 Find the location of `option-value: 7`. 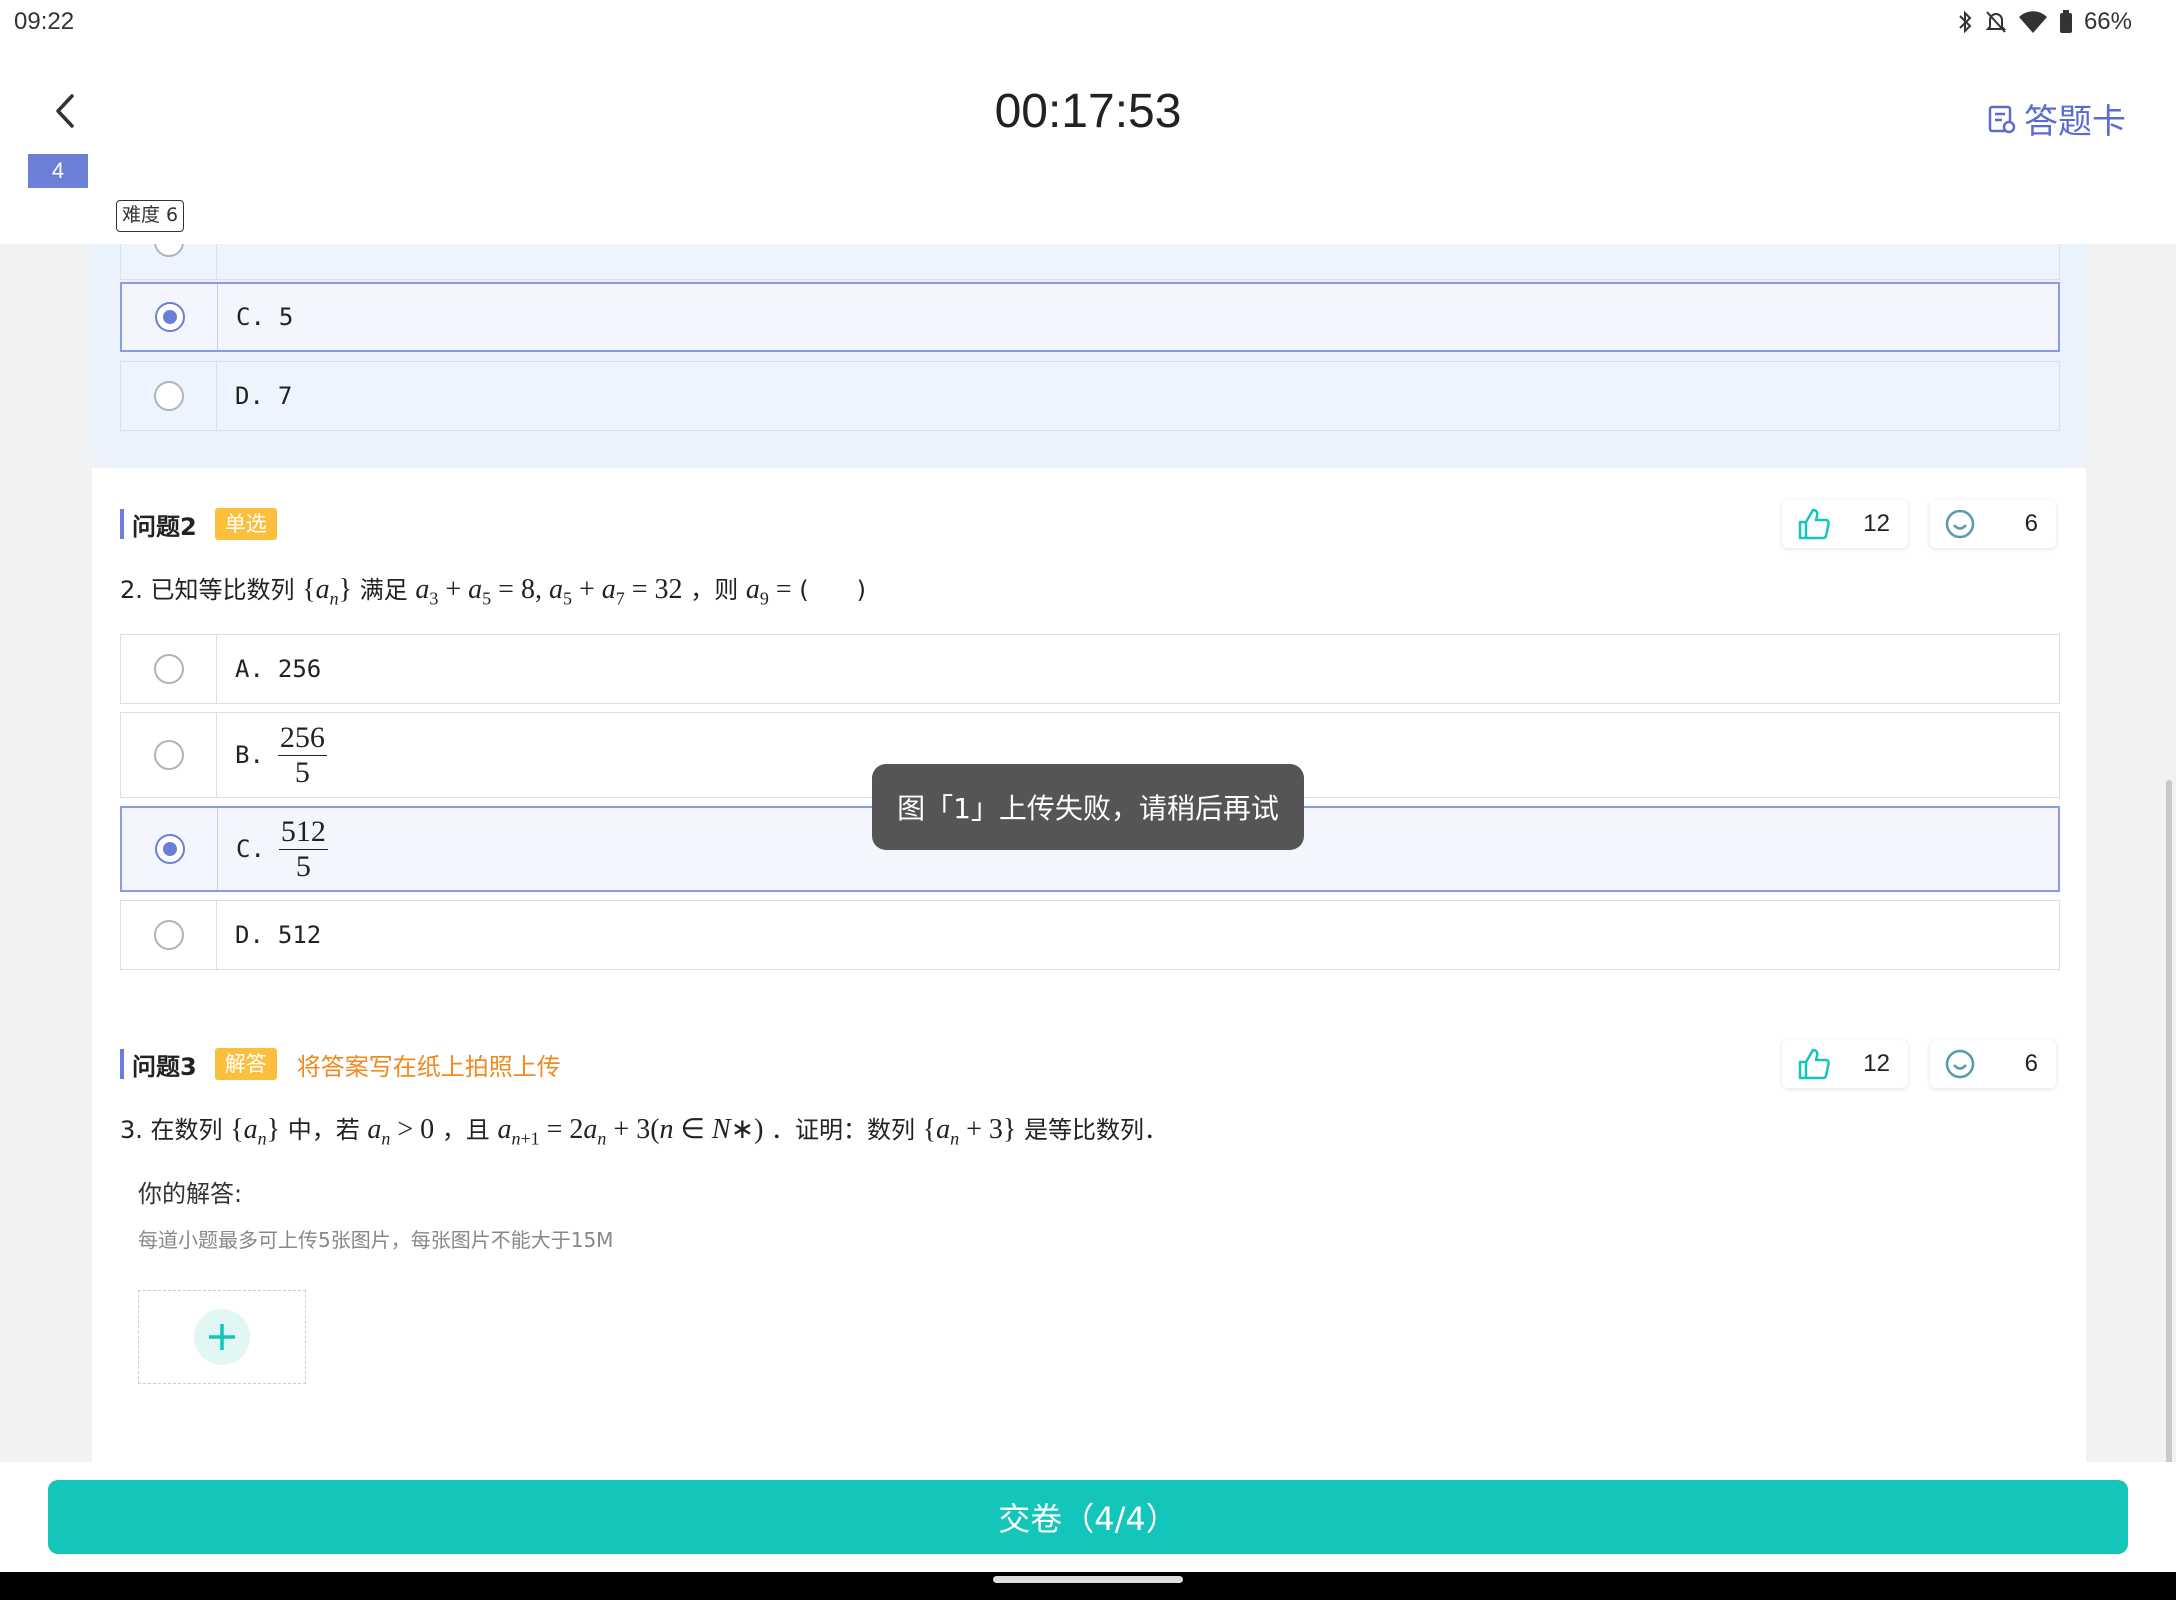

option-value: 7 is located at coordinates (285, 396).